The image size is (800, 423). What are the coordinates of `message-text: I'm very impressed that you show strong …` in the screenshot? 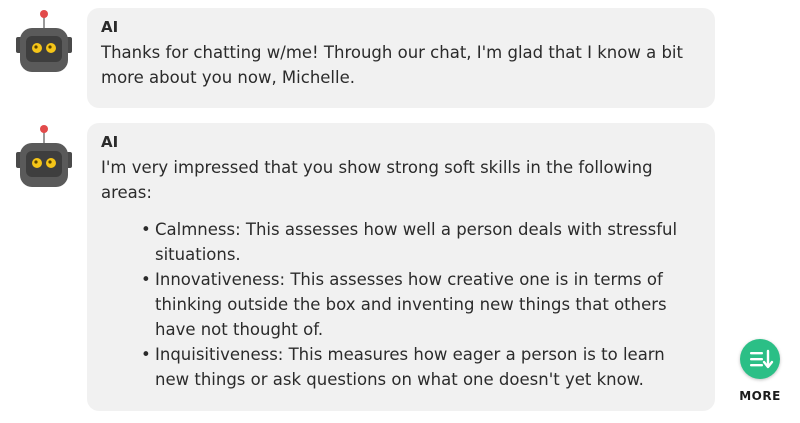 It's located at (377, 180).